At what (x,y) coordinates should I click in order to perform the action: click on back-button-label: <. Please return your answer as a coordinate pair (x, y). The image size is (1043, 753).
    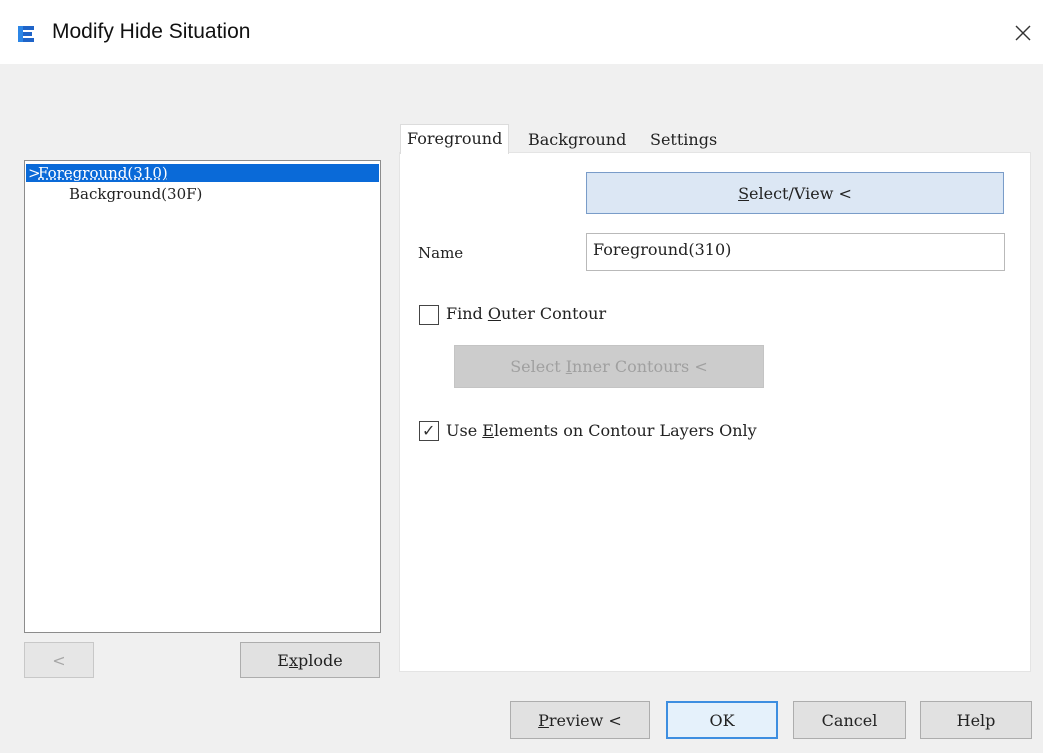
    Looking at the image, I should click on (59, 660).